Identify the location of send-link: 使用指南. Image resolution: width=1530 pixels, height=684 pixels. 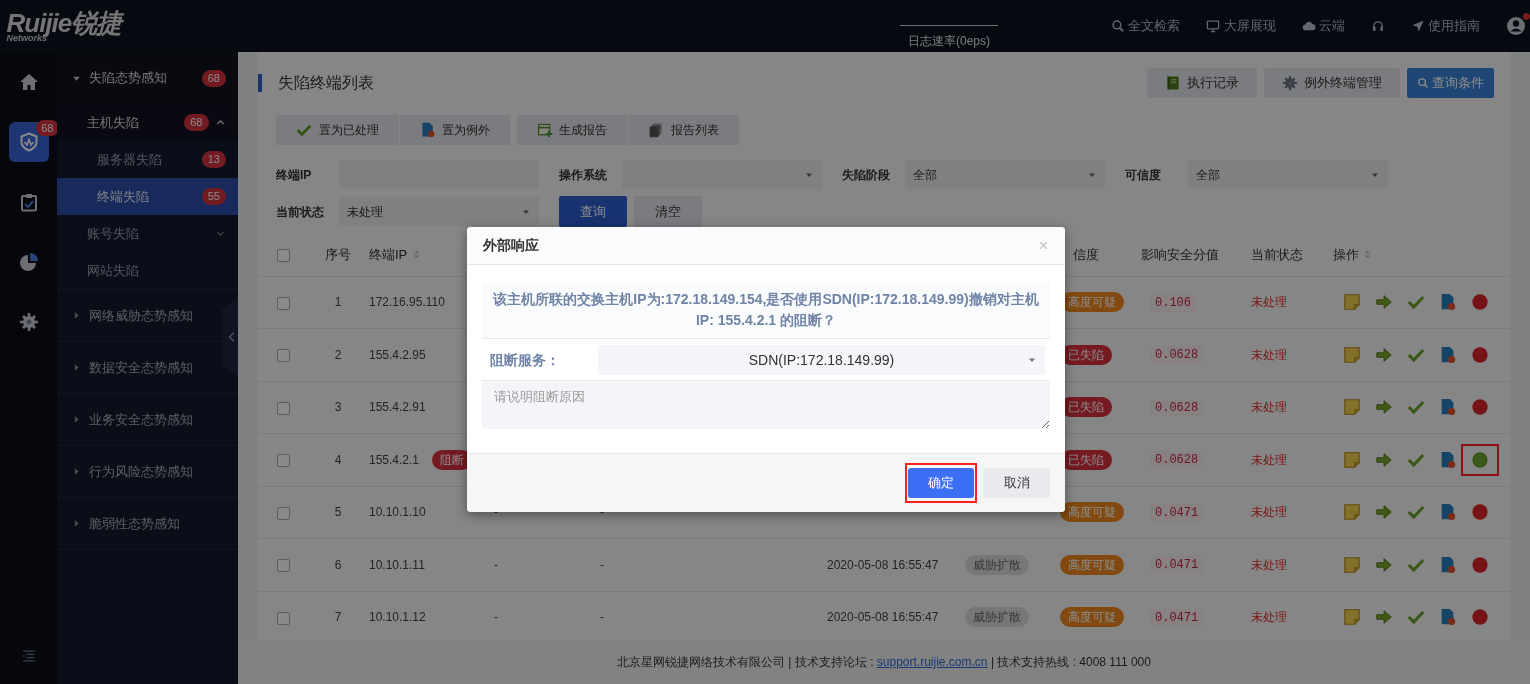
(1445, 26).